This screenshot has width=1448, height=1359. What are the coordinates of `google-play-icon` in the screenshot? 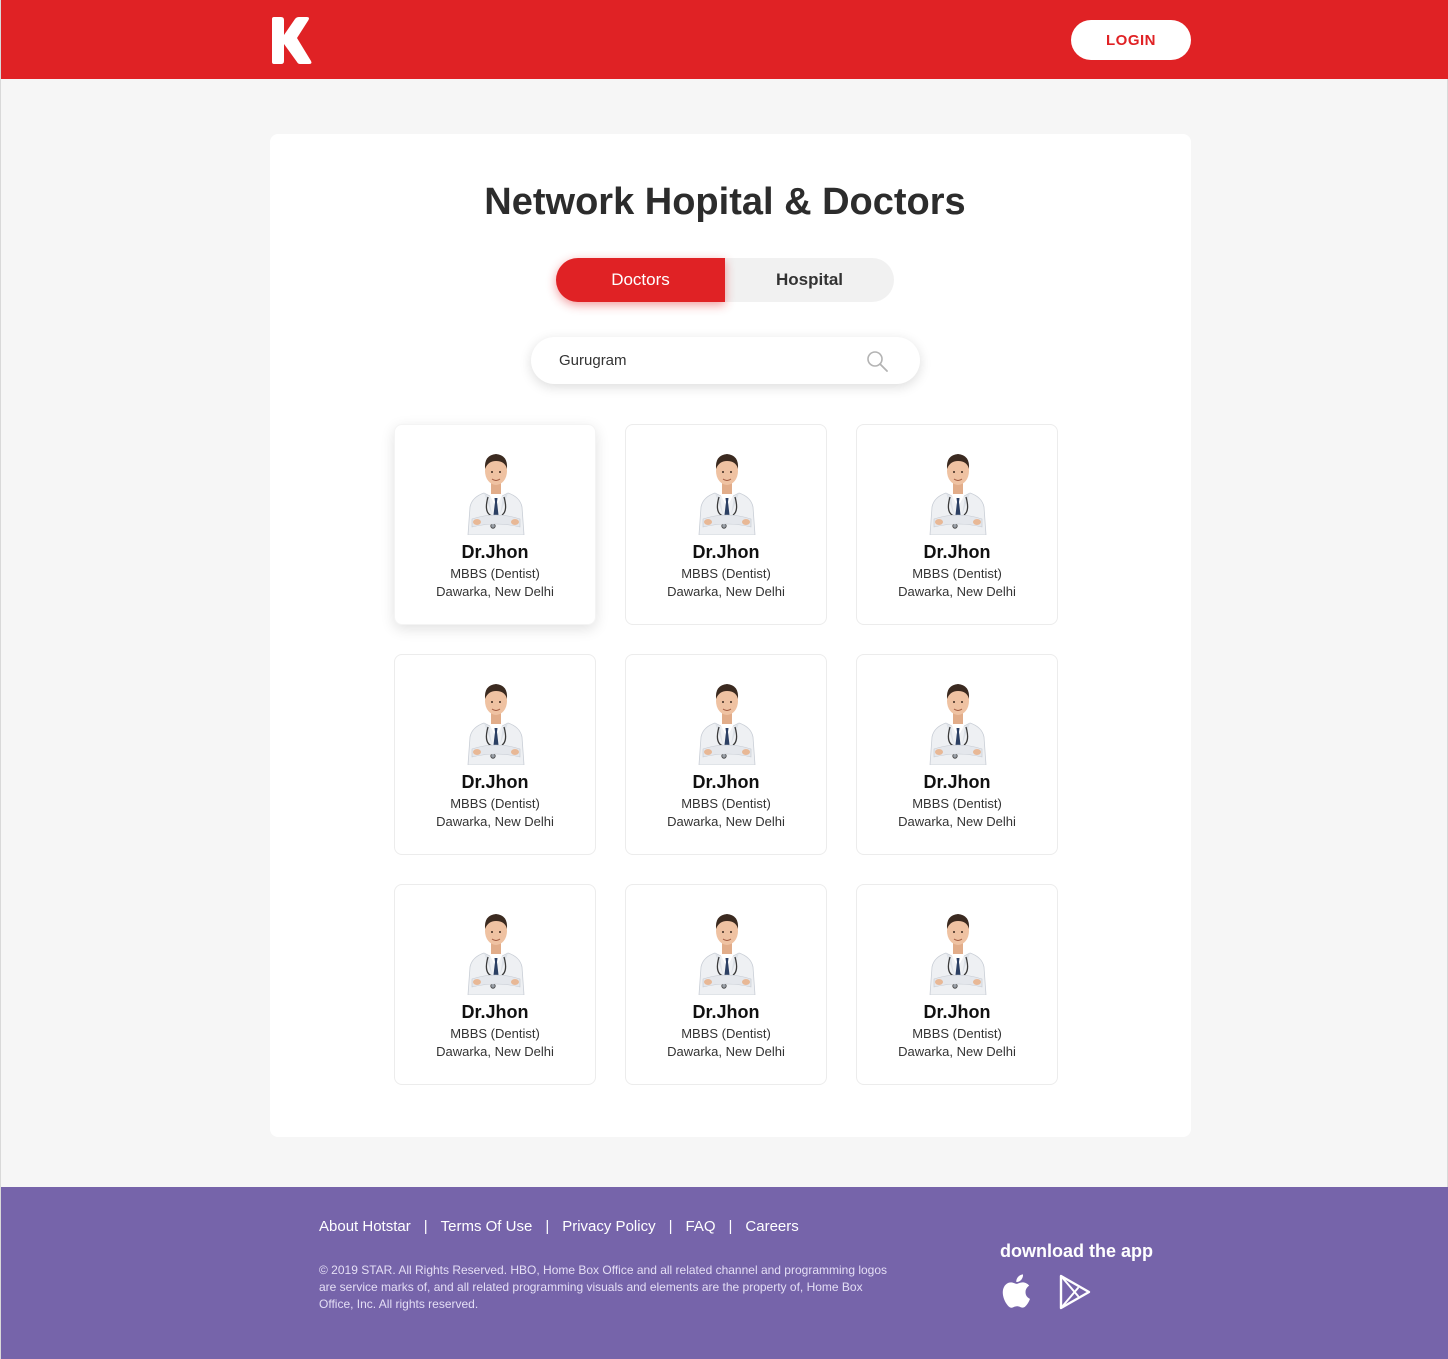 It's located at (1075, 1292).